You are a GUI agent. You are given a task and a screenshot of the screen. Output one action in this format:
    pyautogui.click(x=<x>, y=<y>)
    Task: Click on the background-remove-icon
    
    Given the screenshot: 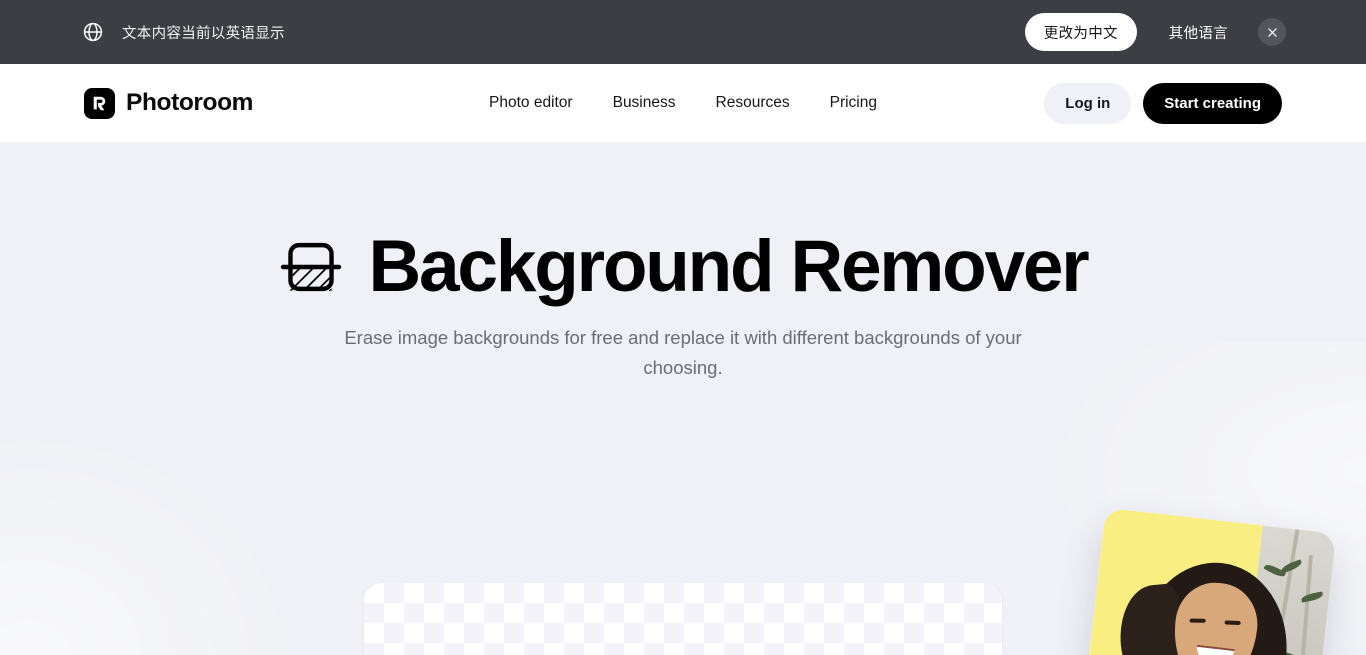 What is the action you would take?
    pyautogui.click(x=311, y=267)
    